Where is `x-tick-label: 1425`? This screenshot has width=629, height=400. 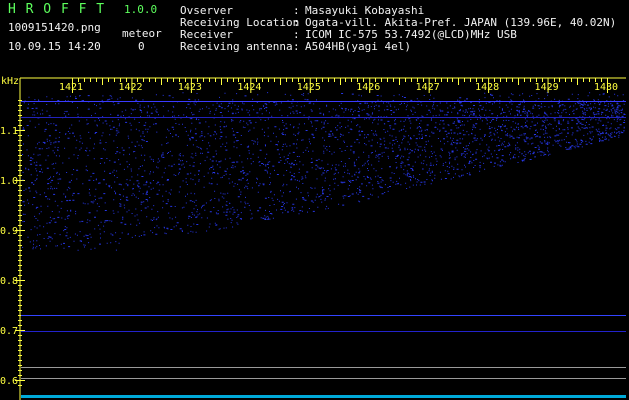 x-tick-label: 1425 is located at coordinates (309, 87).